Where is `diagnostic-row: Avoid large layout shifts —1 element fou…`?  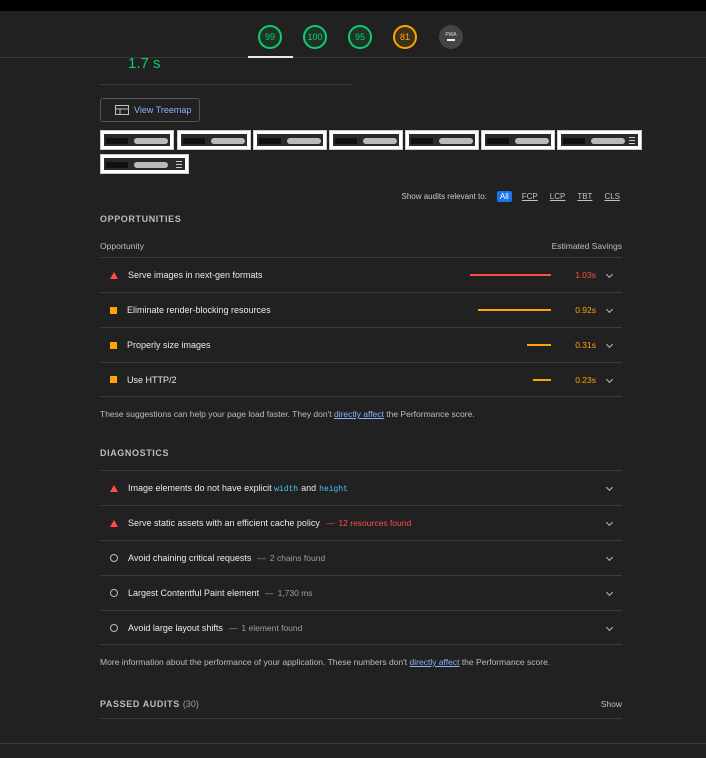
diagnostic-row: Avoid large layout shifts —1 element fou… is located at coordinates (361, 627).